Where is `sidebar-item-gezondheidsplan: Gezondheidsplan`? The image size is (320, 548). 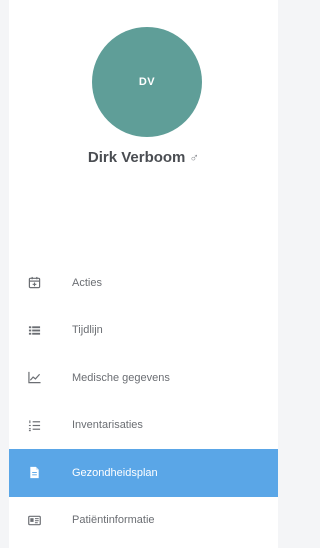 sidebar-item-gezondheidsplan: Gezondheidsplan is located at coordinates (143, 473).